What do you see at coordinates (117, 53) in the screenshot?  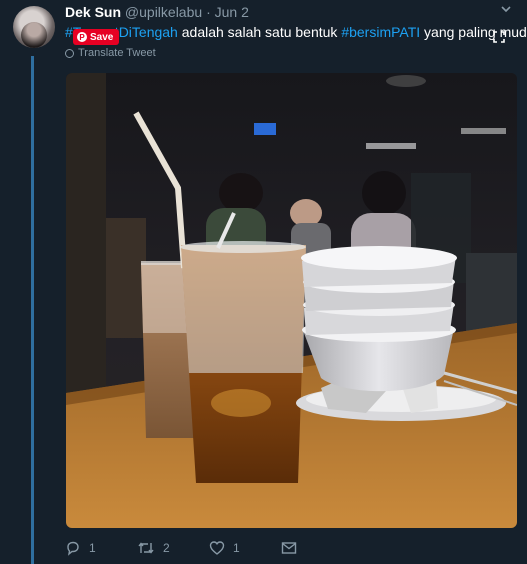 I see `translate-label: Translate Tweet` at bounding box center [117, 53].